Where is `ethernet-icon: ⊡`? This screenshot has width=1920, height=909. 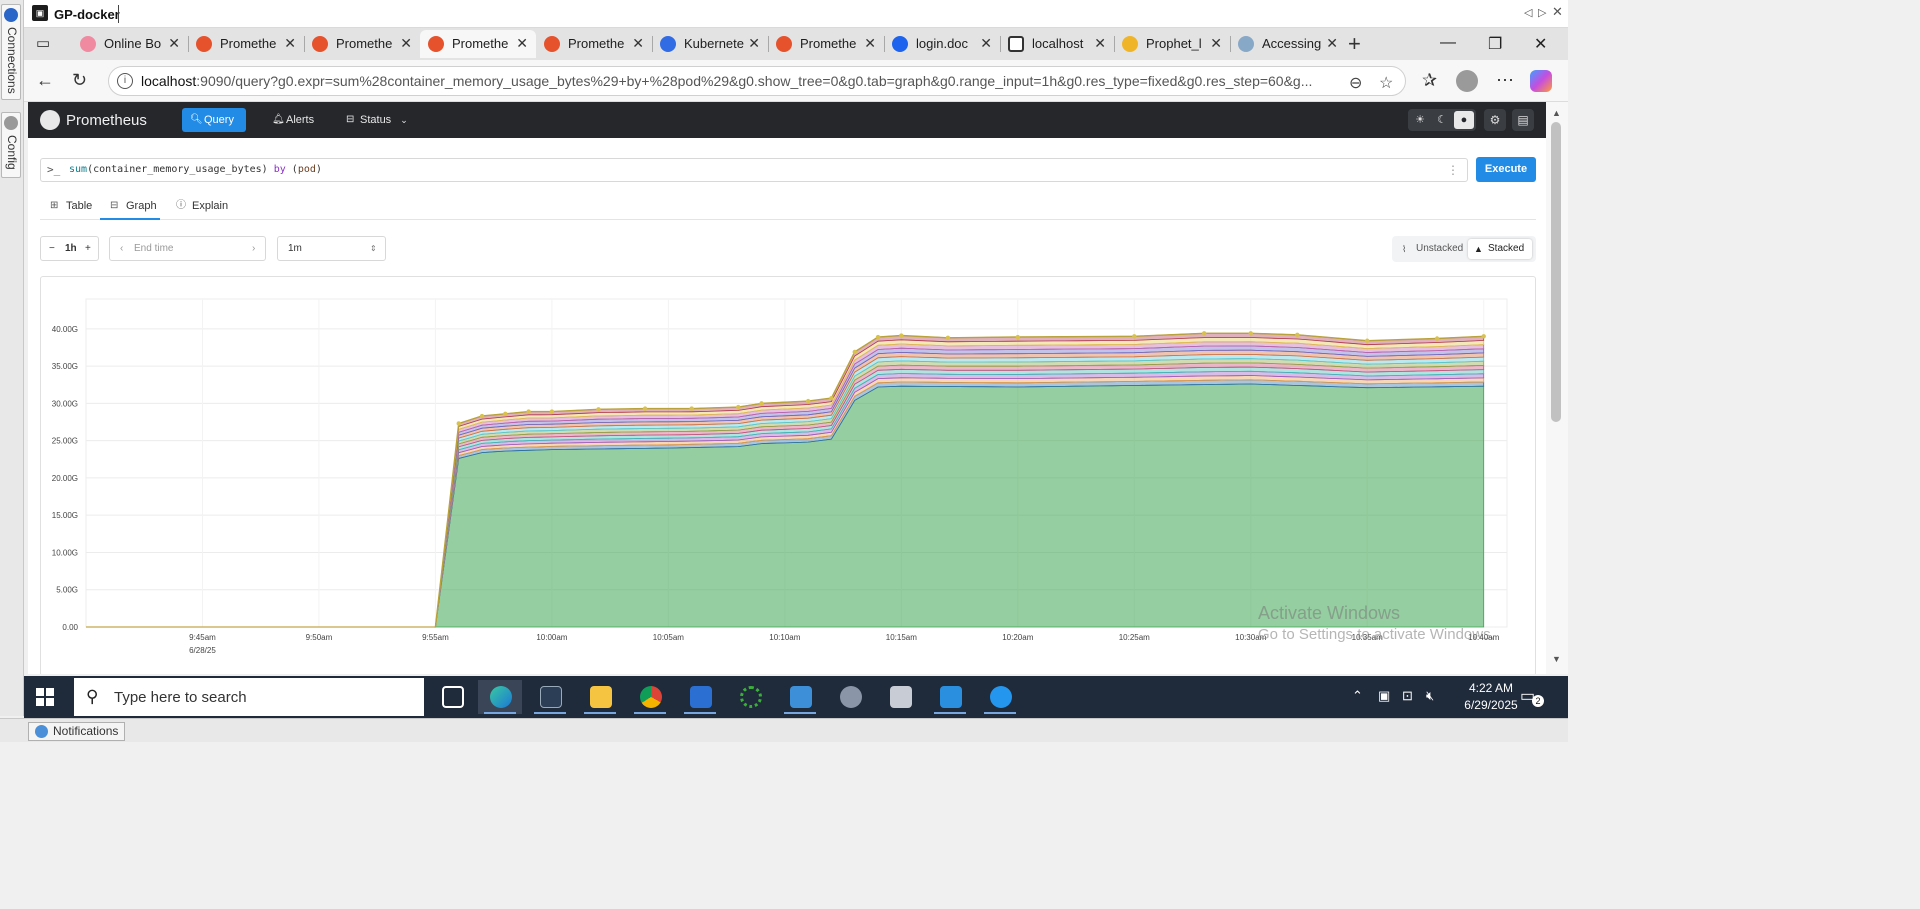 ethernet-icon: ⊡ is located at coordinates (1407, 696).